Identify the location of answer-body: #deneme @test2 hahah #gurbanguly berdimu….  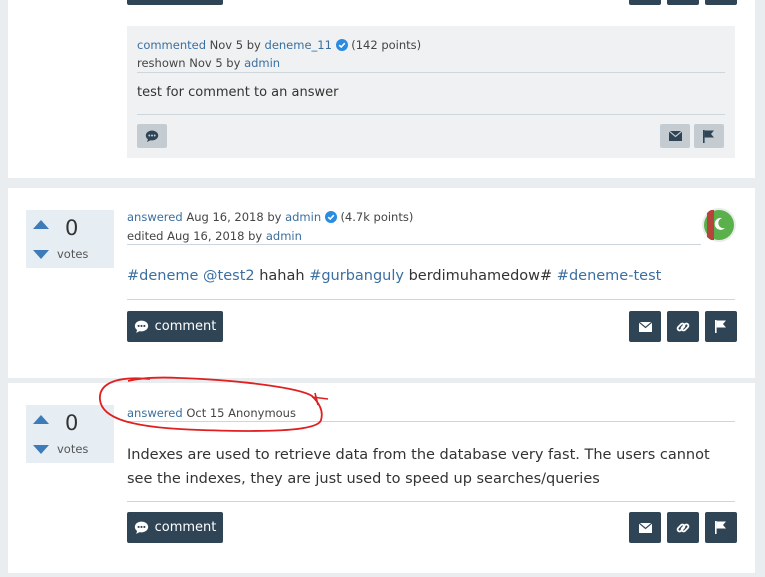
(394, 276).